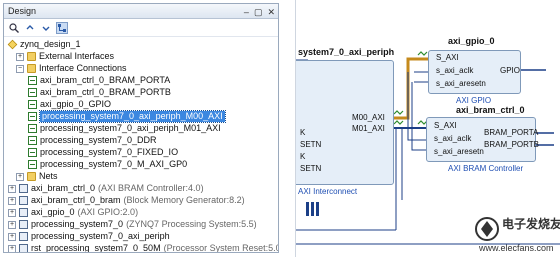 The image size is (560, 257). Describe the element at coordinates (510, 70) in the screenshot. I see `gpio-port-gpio: GPIO` at that location.